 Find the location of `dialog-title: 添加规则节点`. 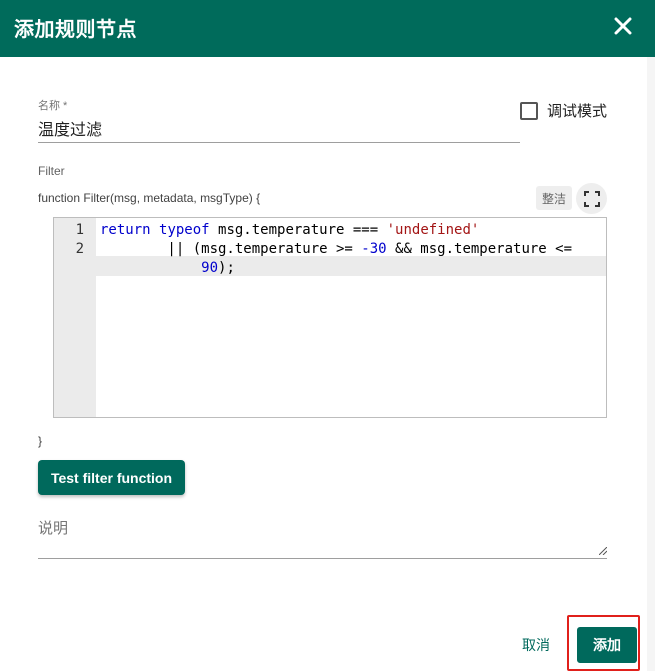

dialog-title: 添加规则节点 is located at coordinates (75, 30).